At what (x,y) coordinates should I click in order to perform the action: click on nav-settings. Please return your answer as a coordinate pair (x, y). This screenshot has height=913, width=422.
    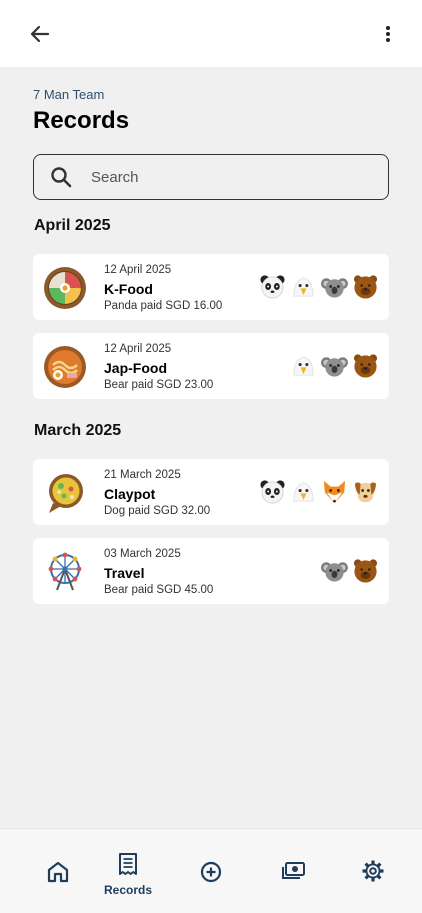
    Looking at the image, I should click on (373, 871).